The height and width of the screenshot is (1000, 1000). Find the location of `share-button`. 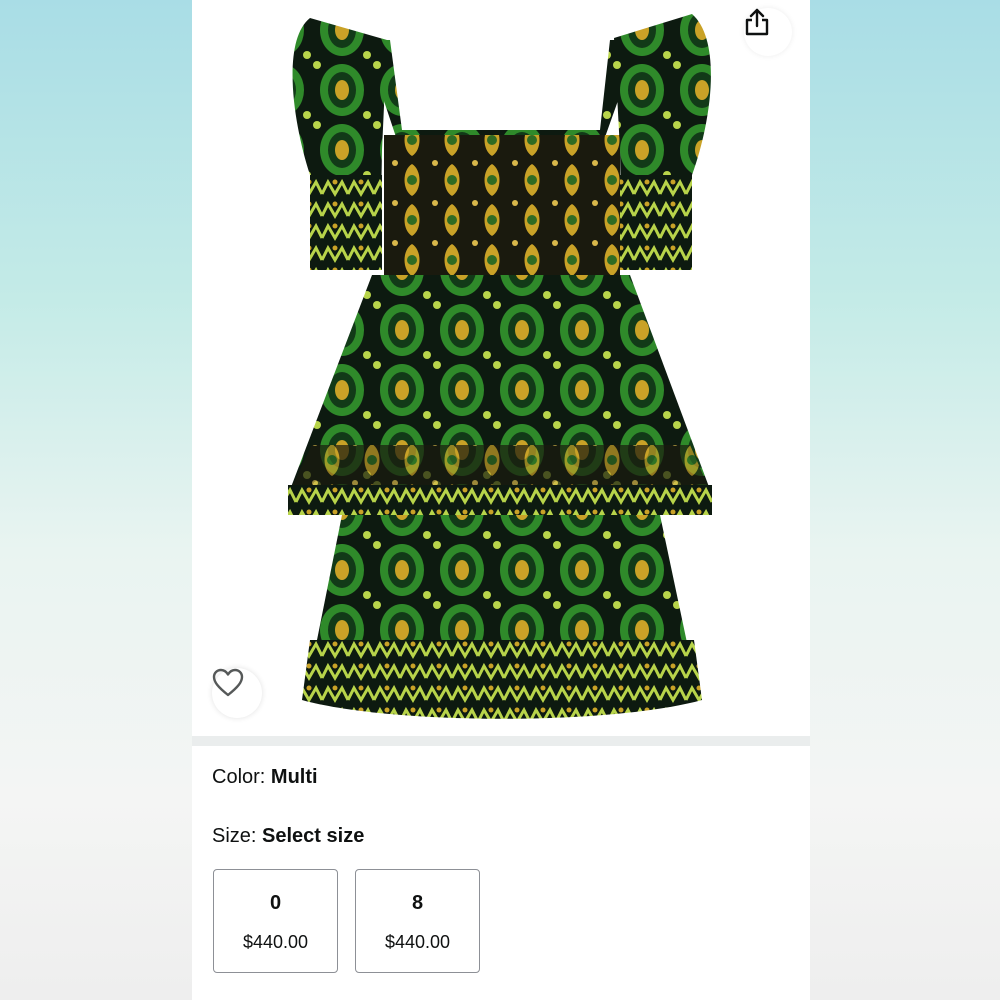

share-button is located at coordinates (768, 32).